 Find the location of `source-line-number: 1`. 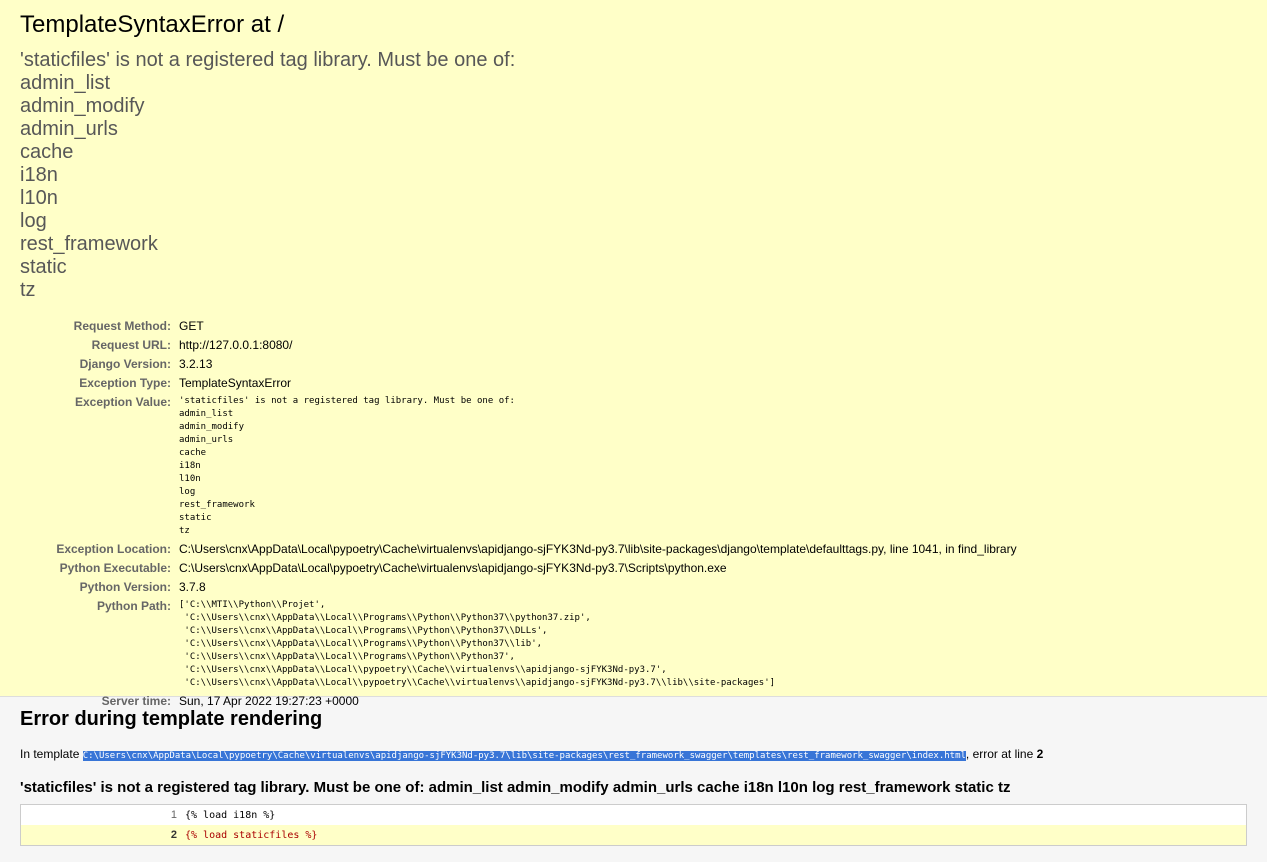

source-line-number: 1 is located at coordinates (173, 815).